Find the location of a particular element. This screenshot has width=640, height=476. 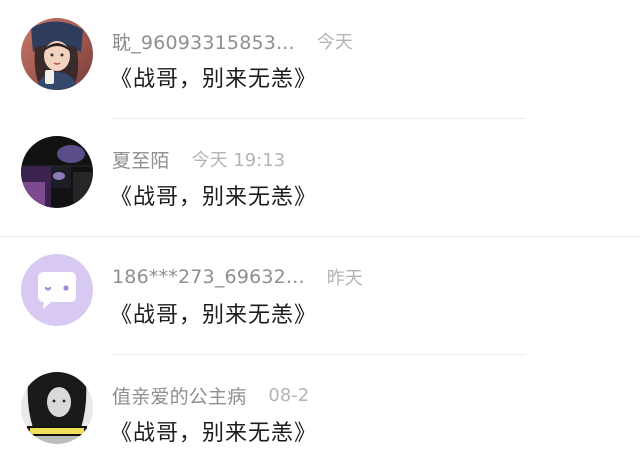

timestamp: 今天 is located at coordinates (334, 42).